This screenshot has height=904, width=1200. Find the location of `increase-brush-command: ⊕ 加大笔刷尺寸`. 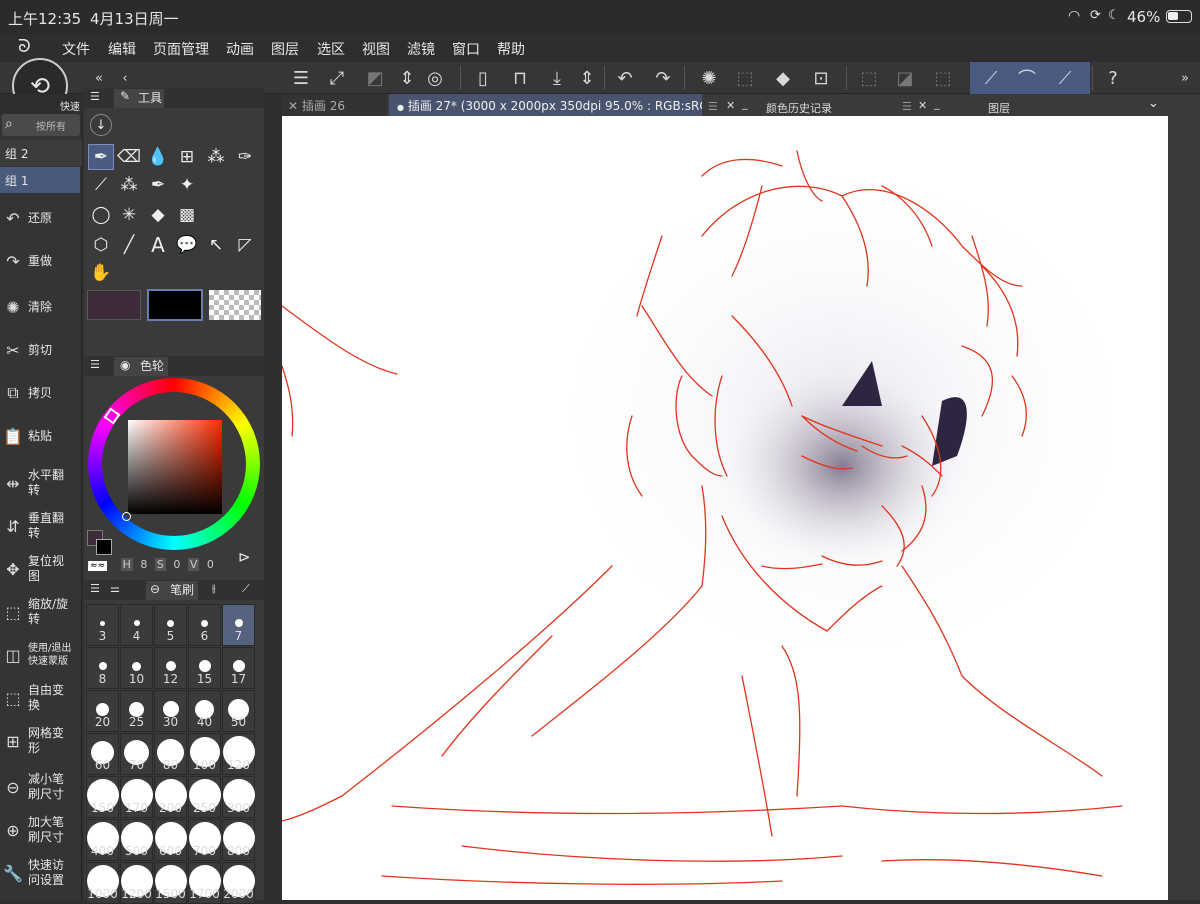

increase-brush-command: ⊕ 加大笔刷尺寸 is located at coordinates (40, 830).